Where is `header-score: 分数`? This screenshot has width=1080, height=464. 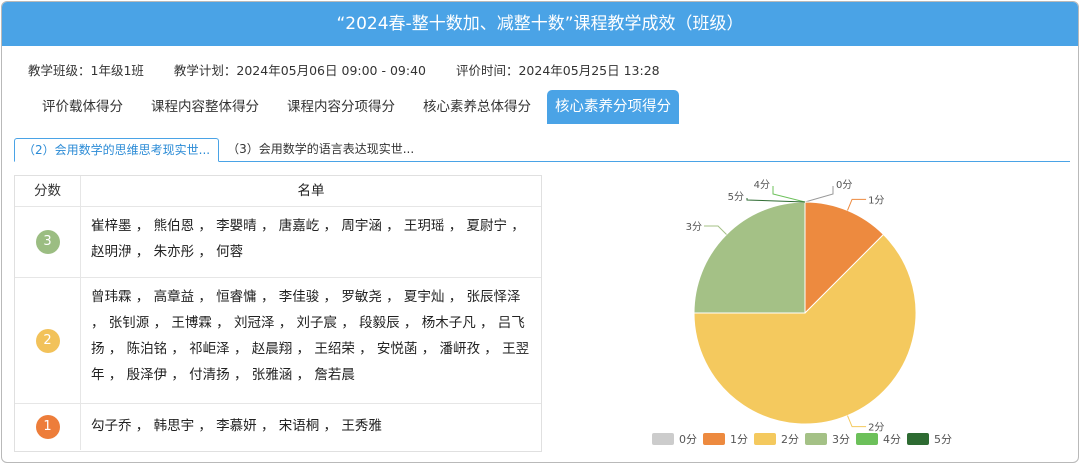 header-score: 分数 is located at coordinates (48, 191).